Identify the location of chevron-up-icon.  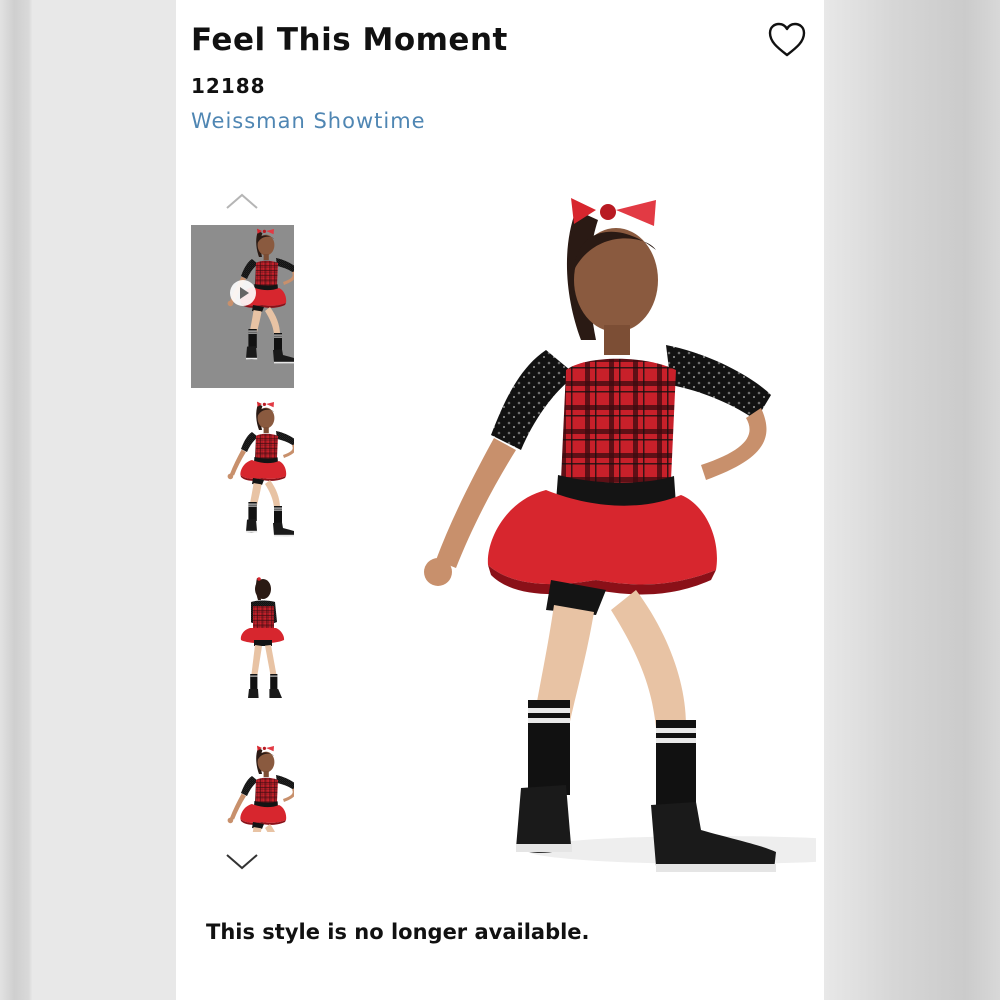
(242, 201).